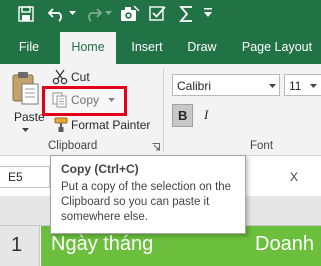  I want to click on camera-icon, so click(130, 14).